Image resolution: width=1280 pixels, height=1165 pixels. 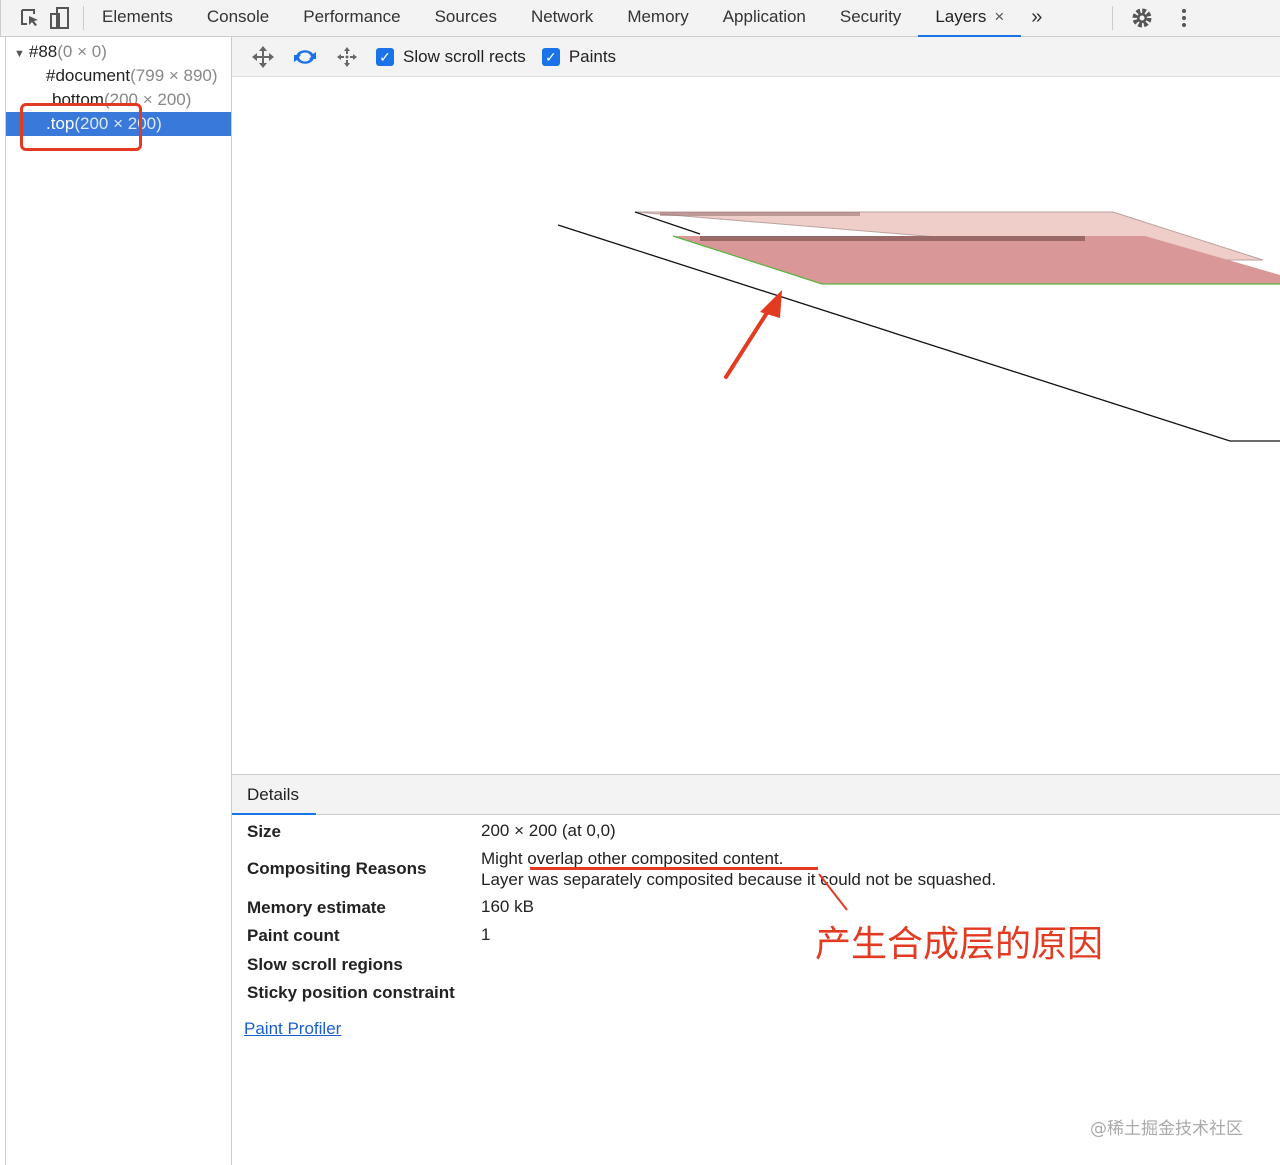 I want to click on reset-transform-icon, so click(x=347, y=57).